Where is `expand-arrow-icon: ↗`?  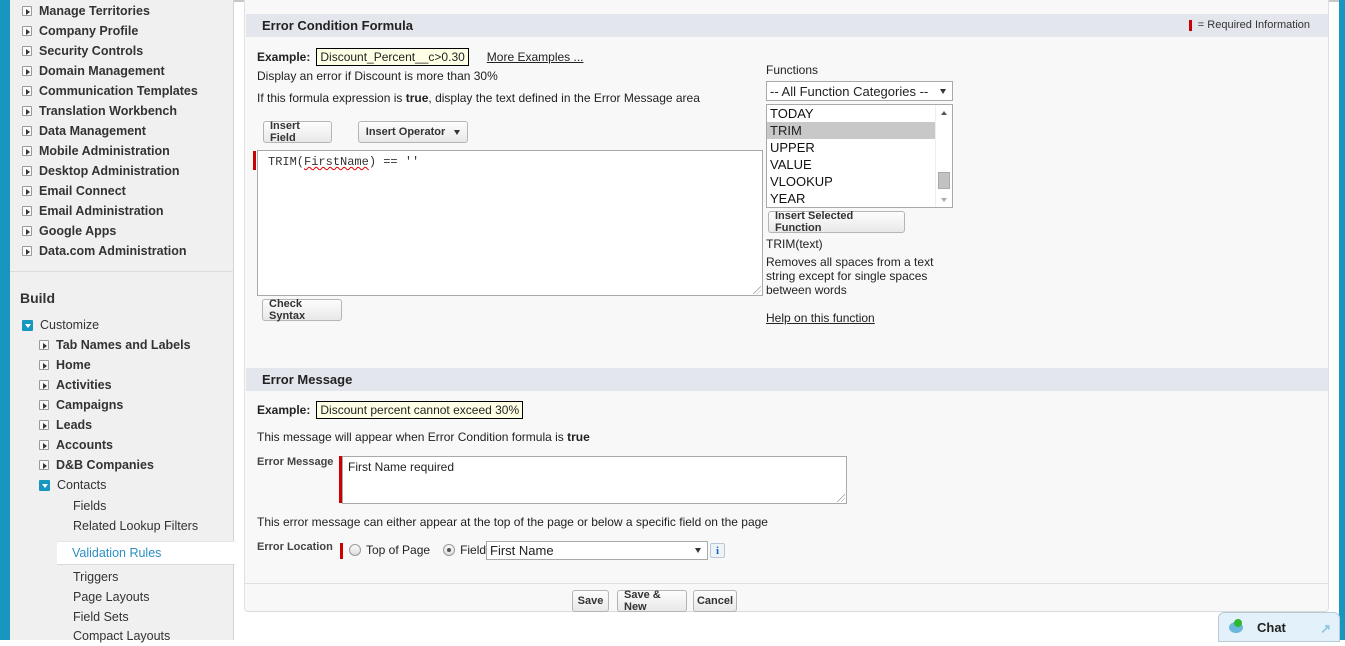
expand-arrow-icon: ↗ is located at coordinates (1325, 629).